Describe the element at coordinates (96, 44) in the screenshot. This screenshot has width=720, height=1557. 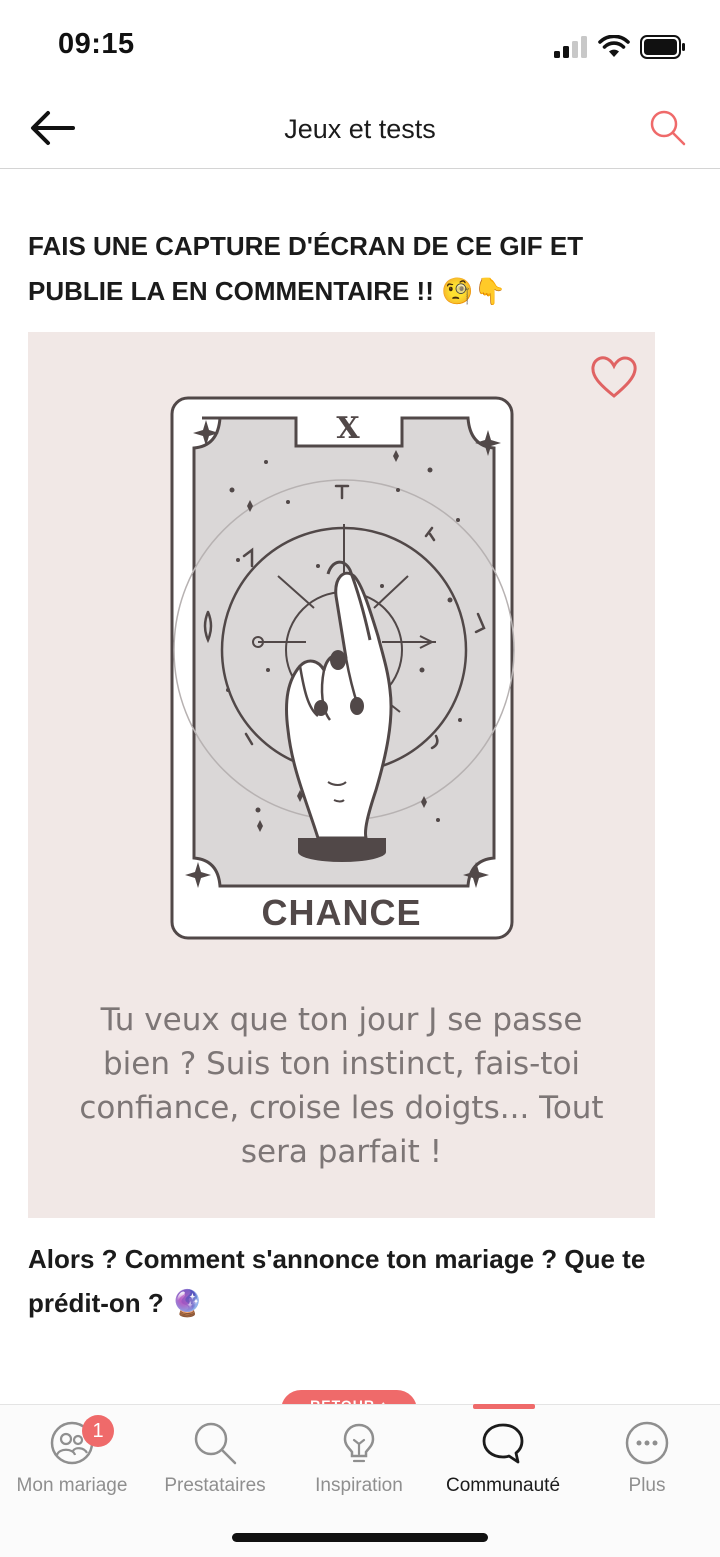
I see `status-time: 09:15` at that location.